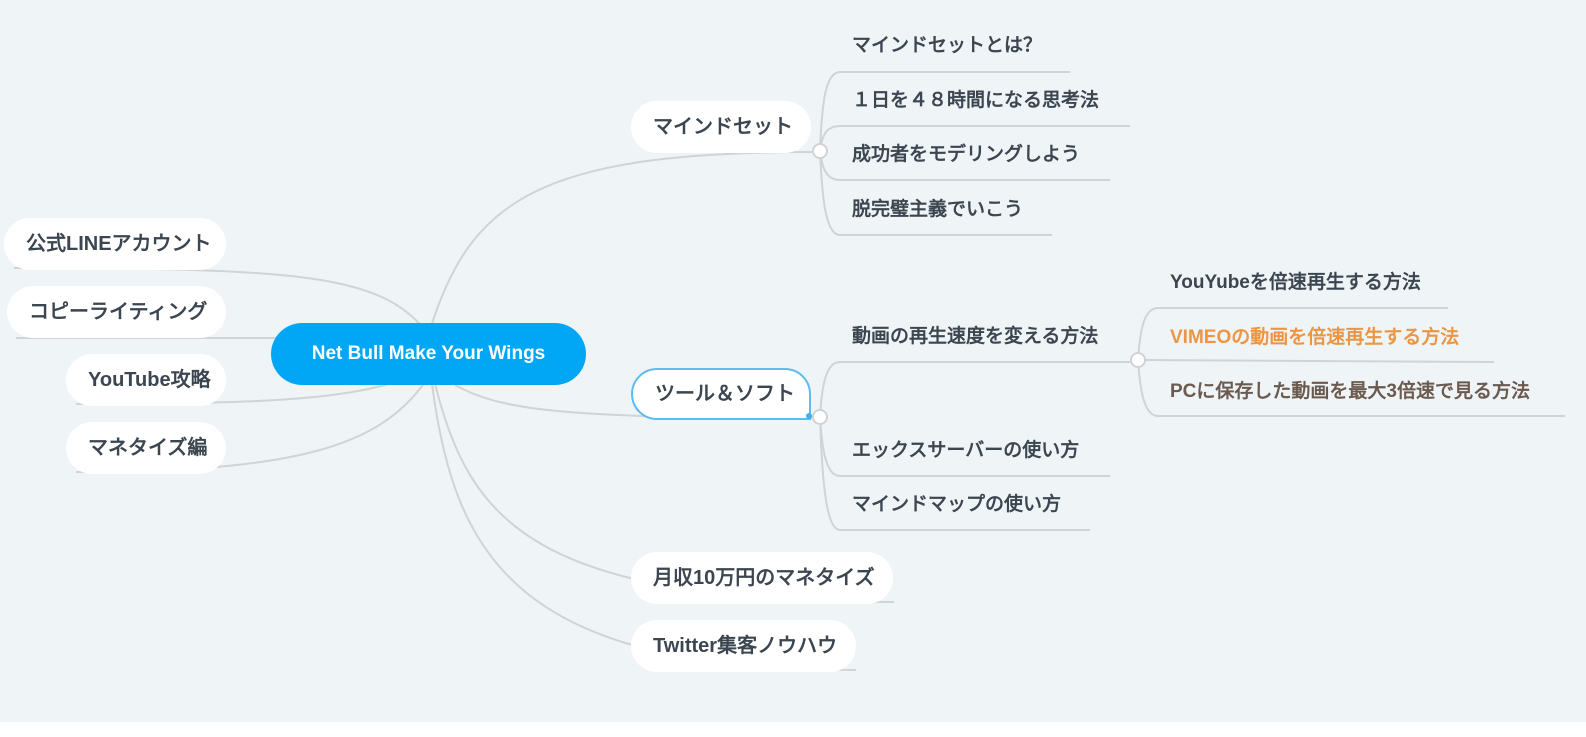 The height and width of the screenshot is (737, 1586). I want to click on topic-tools-software: ツール＆ソフト, so click(721, 394).